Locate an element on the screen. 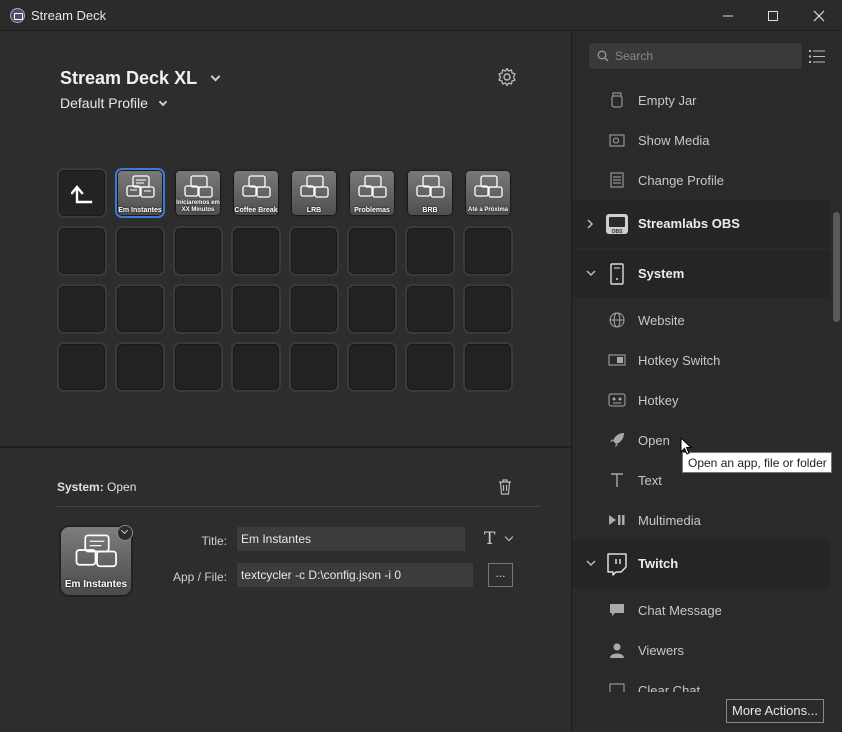 This screenshot has width=842, height=732. list-view-icon is located at coordinates (817, 56).